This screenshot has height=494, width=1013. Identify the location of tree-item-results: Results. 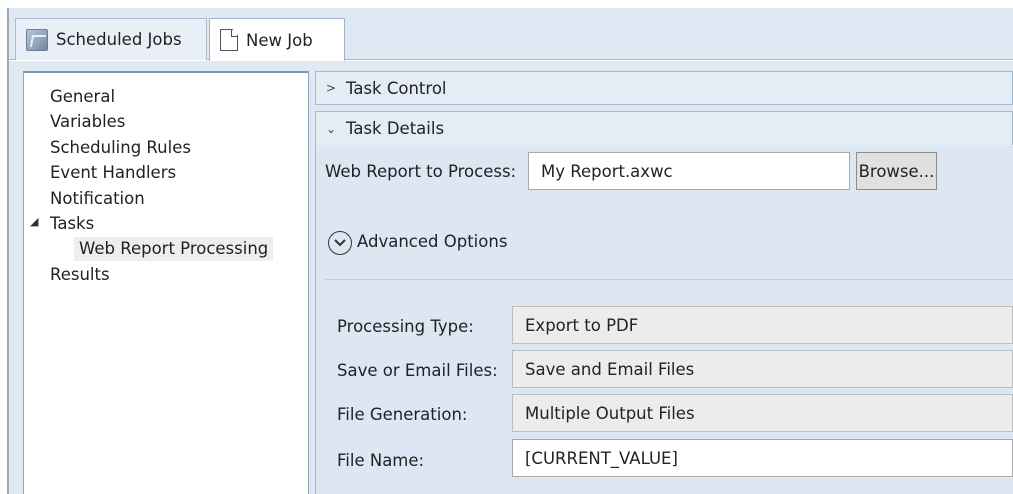
(80, 275).